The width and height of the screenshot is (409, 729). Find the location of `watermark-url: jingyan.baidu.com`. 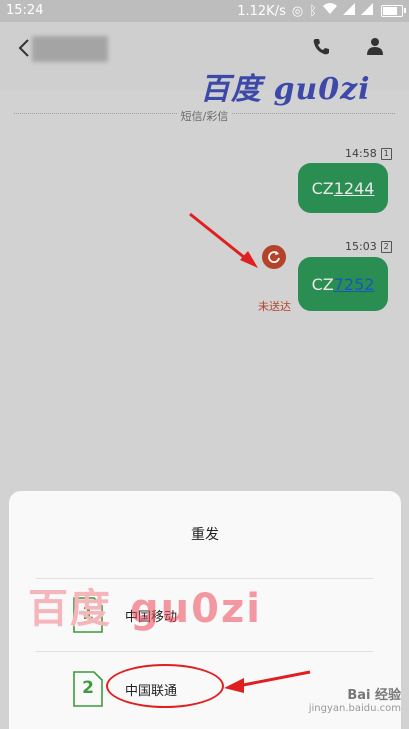

watermark-url: jingyan.baidu.com is located at coordinates (354, 708).